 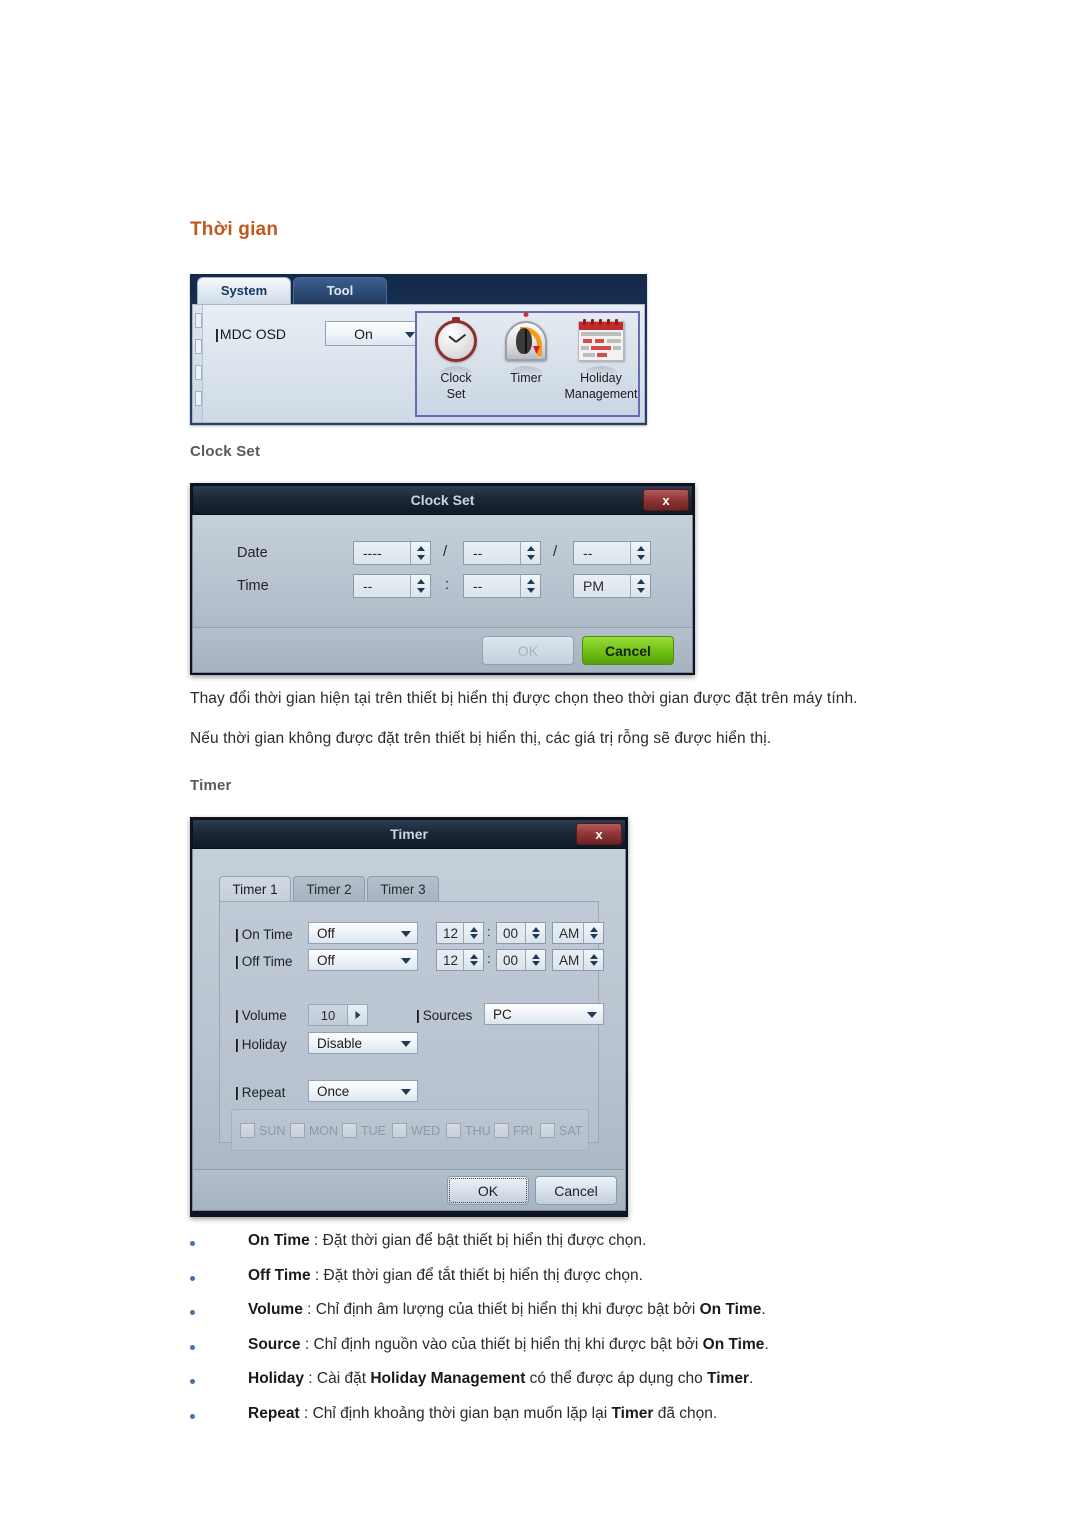 What do you see at coordinates (521, 960) in the screenshot?
I see `off-time-minute-spinner: 00` at bounding box center [521, 960].